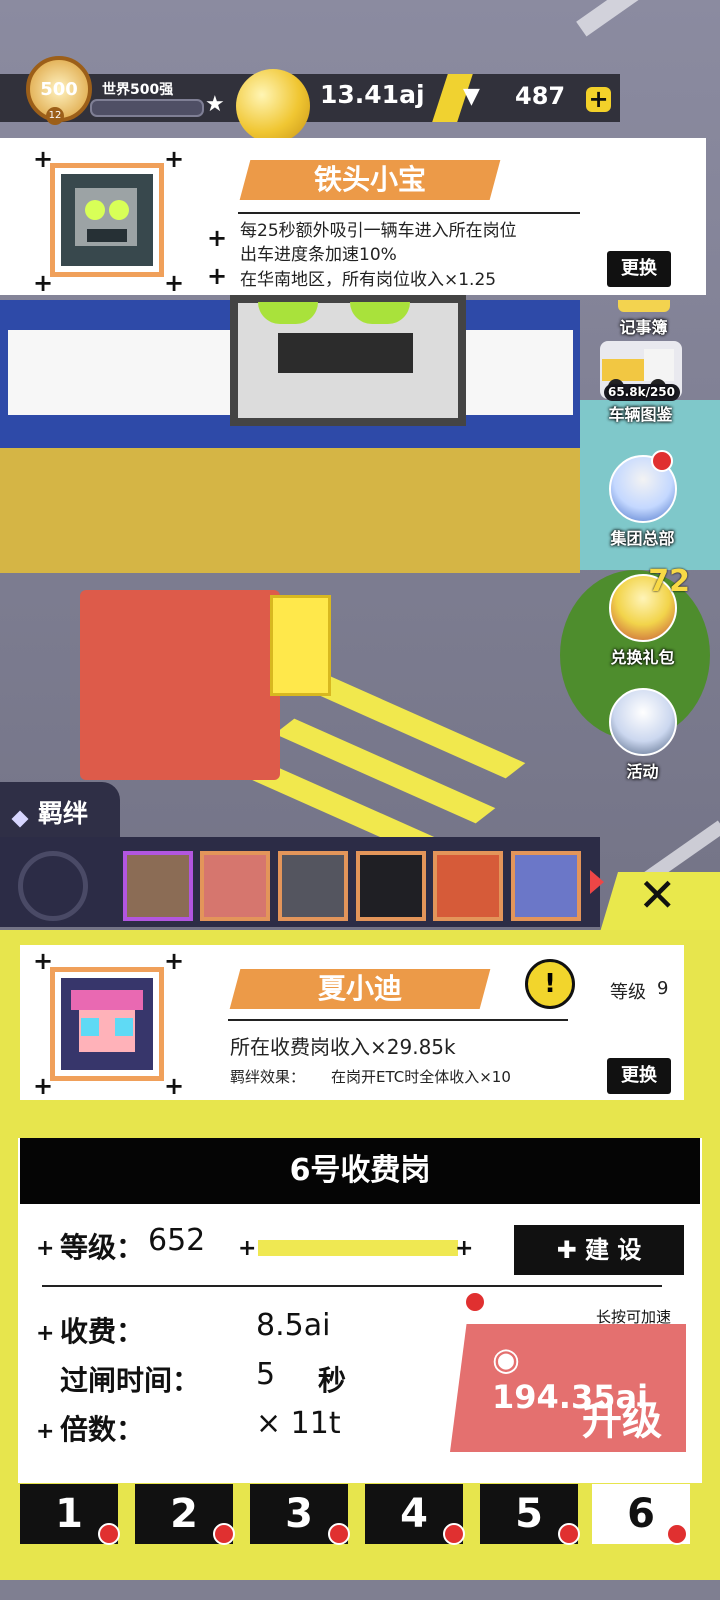 The image size is (720, 1600). What do you see at coordinates (421, 1077) in the screenshot?
I see `bond-effect-value: 在岗开ETC时全体收入×10` at bounding box center [421, 1077].